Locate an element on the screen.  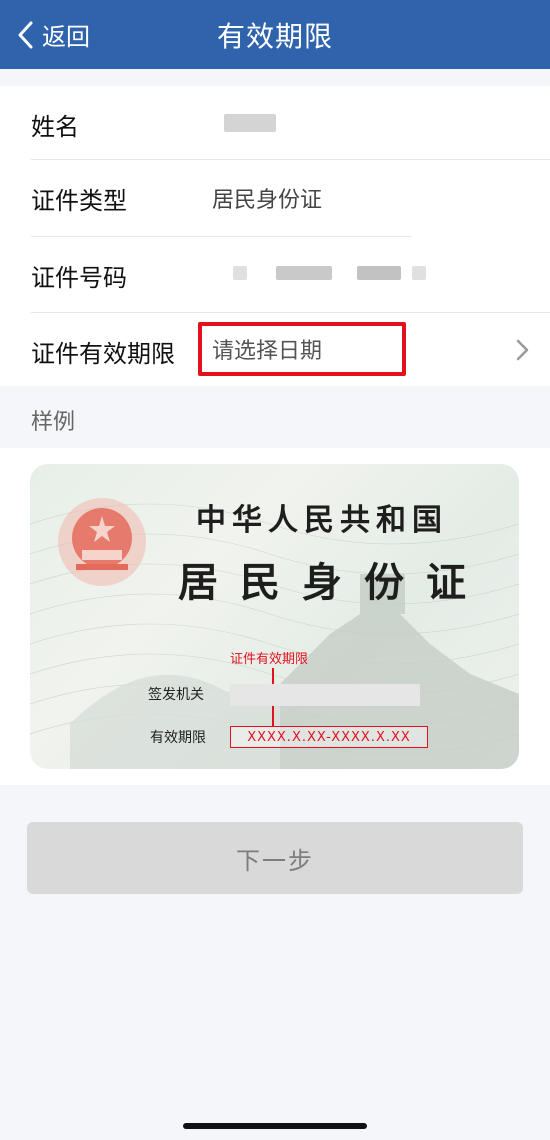
next-step-button: 下一步 is located at coordinates (275, 858).